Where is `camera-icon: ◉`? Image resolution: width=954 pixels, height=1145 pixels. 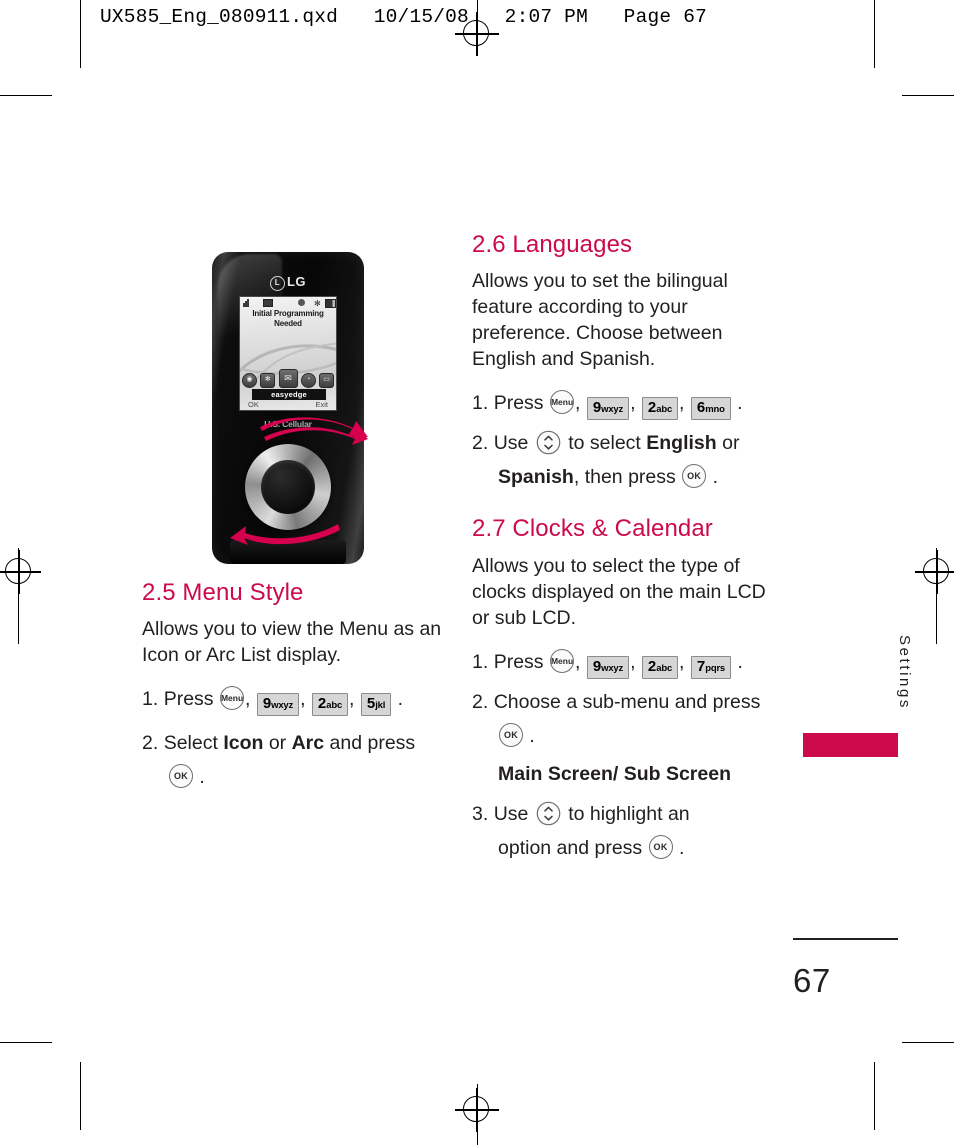
camera-icon: ◉ is located at coordinates (249, 380).